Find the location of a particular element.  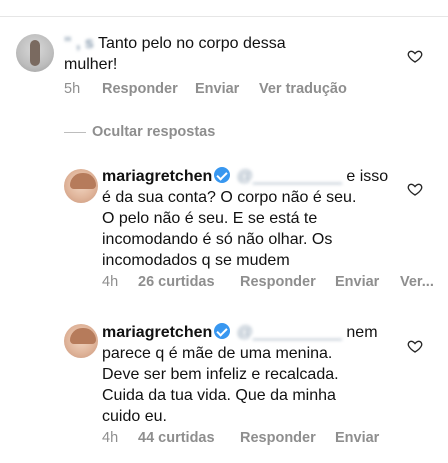

reply-line: Deve ser bem infeliz e recalcada. is located at coordinates (220, 374).